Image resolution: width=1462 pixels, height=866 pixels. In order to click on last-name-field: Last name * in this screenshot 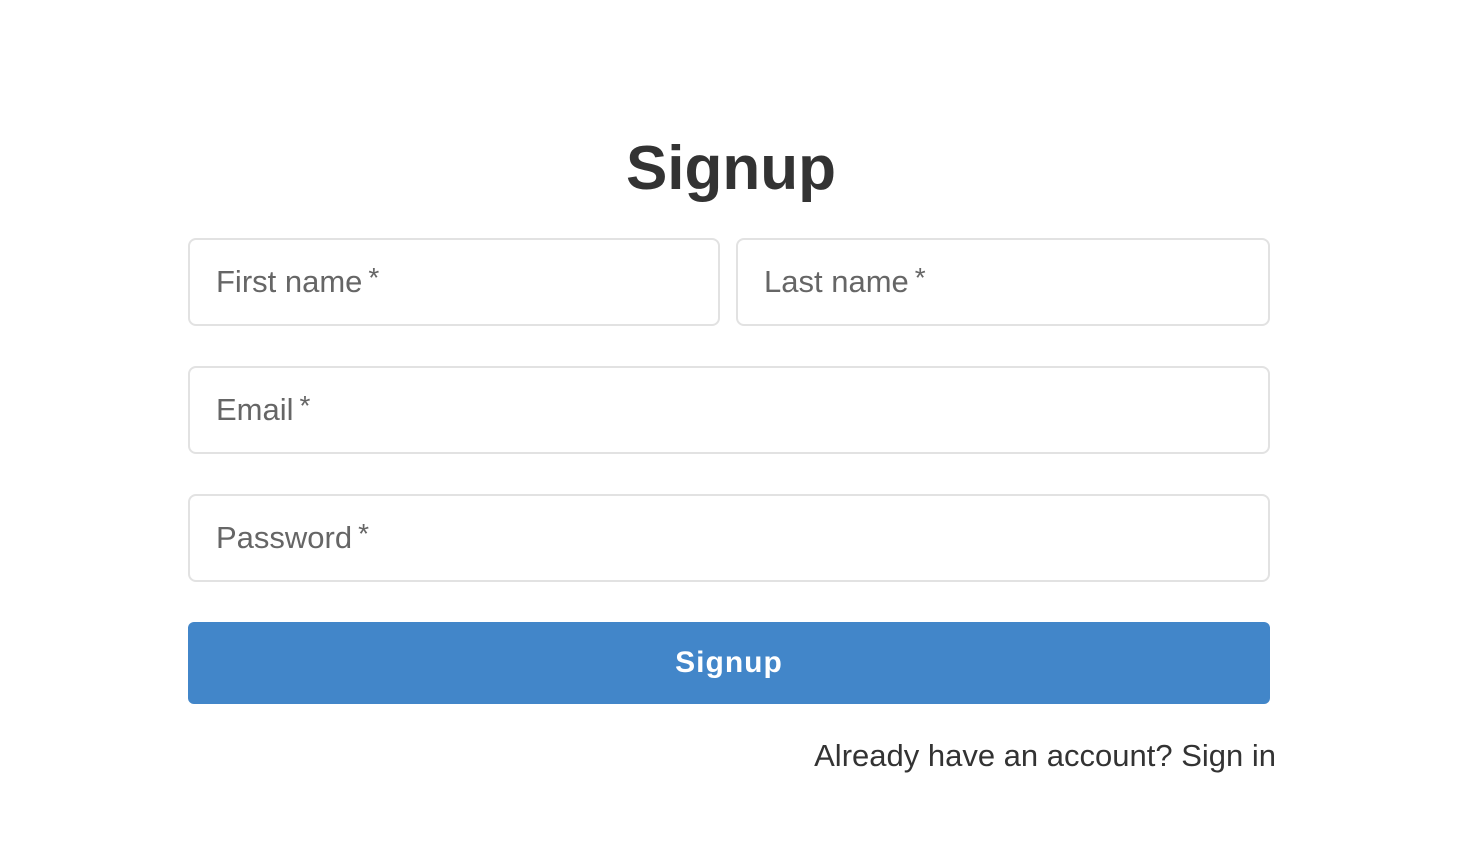, I will do `click(1003, 282)`.